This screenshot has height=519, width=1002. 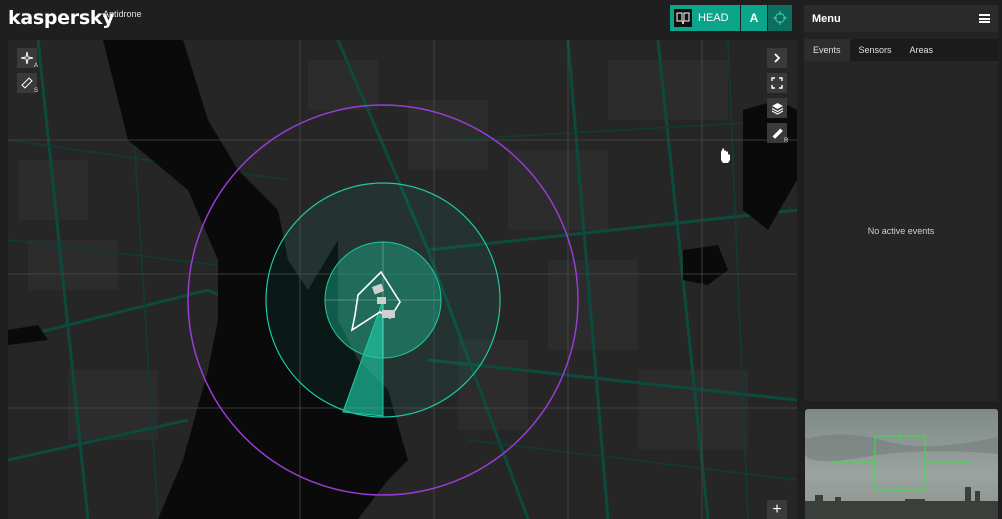 I want to click on panel-tabs: Events Sensors Areas, so click(x=901, y=50).